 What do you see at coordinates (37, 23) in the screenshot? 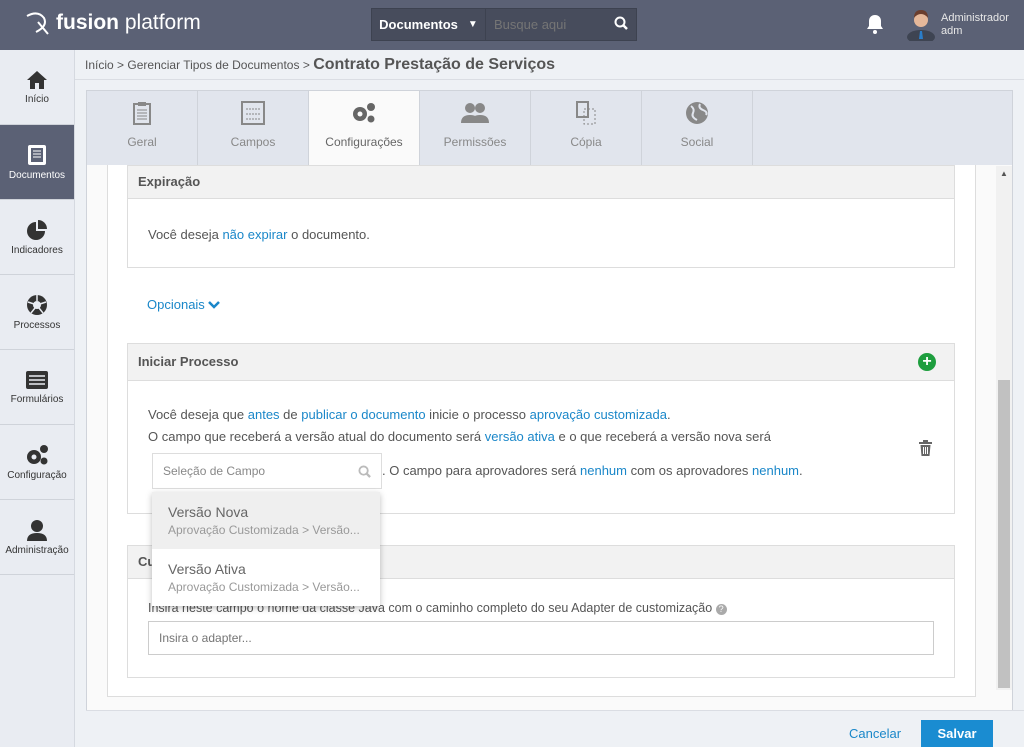
I see `fusion-logo-icon` at bounding box center [37, 23].